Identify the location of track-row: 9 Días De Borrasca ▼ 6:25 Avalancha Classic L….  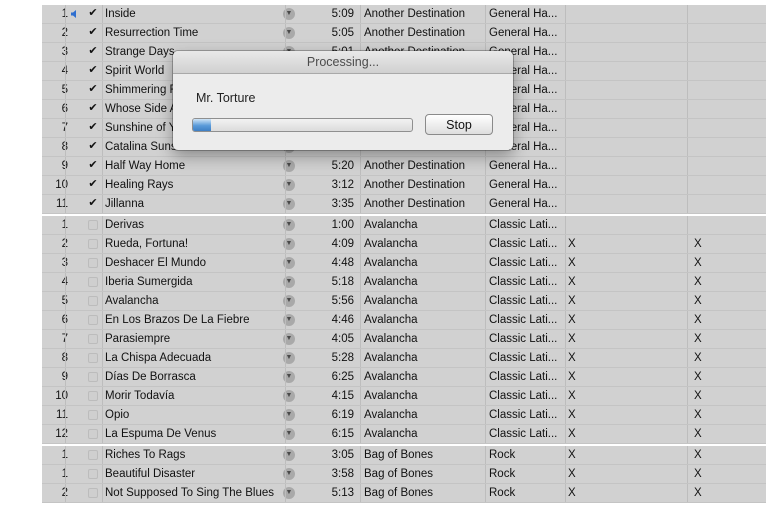
(404, 377).